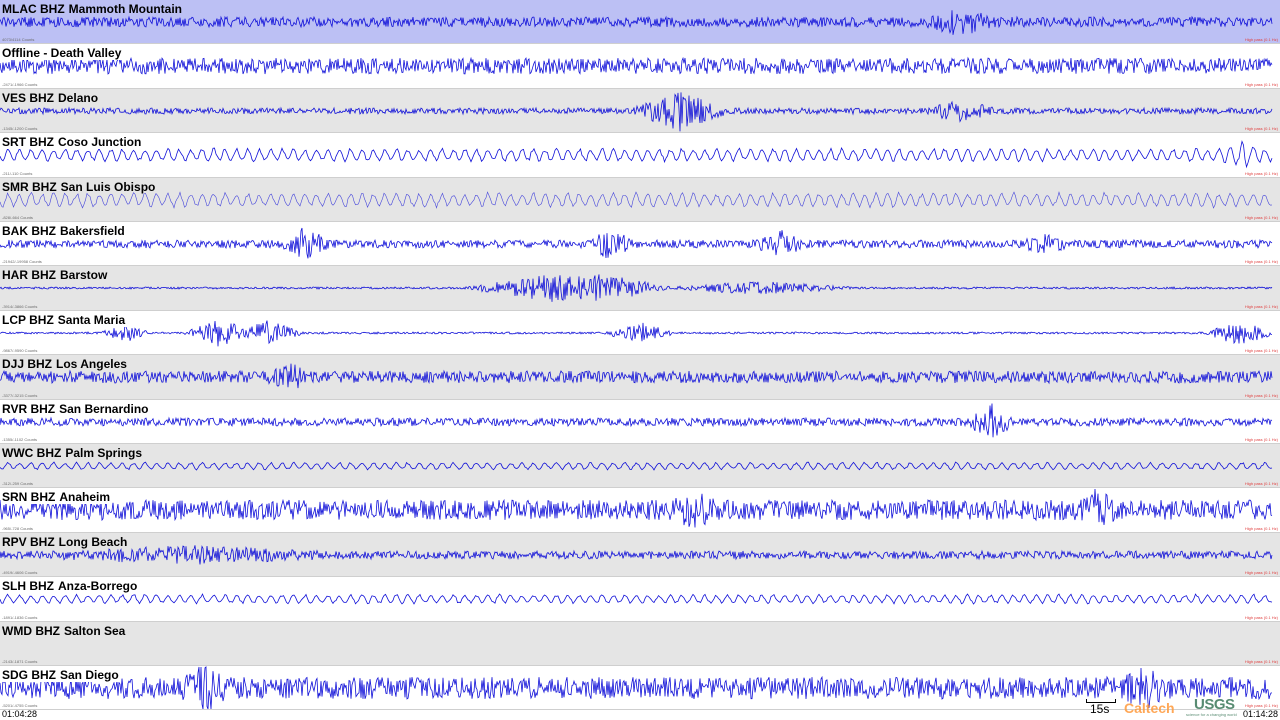  I want to click on trace-counts-range: -1355/-1102 Counts, so click(20, 439).